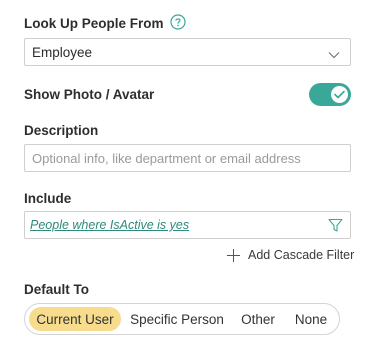 This screenshot has width=380, height=348. What do you see at coordinates (311, 319) in the screenshot?
I see `default-option-none: None` at bounding box center [311, 319].